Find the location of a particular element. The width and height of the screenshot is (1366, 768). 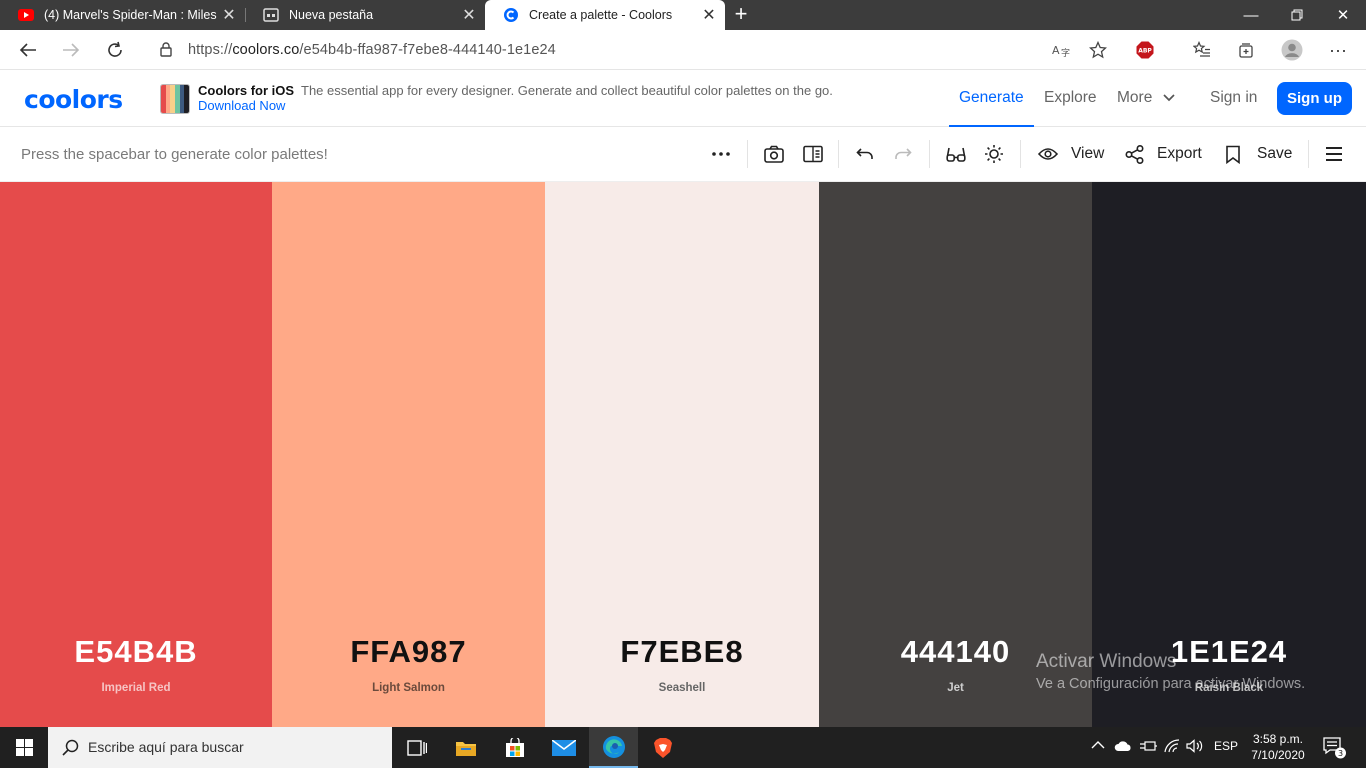

color-name: Seashell is located at coordinates (682, 688).